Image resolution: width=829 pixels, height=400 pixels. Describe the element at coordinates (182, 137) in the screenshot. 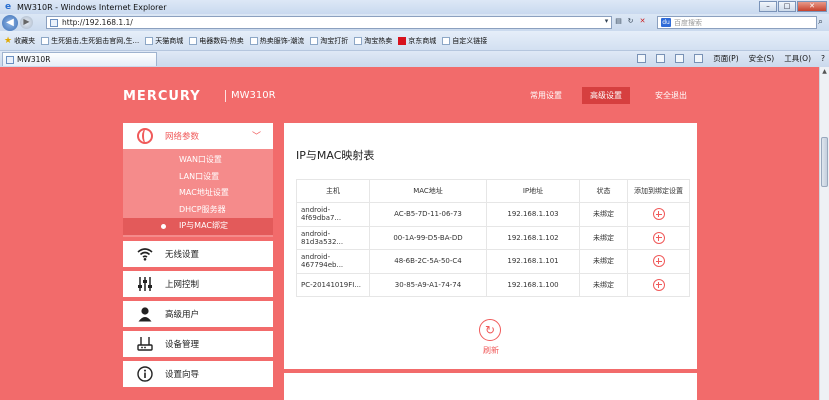

I see `sidebar-group-label: 网络参数` at that location.